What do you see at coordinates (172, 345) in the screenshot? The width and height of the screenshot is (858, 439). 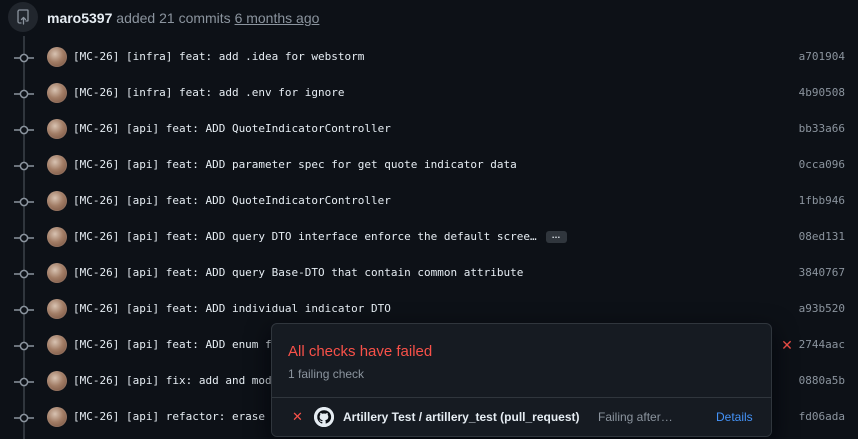 I see `commit-message-link: [MC-26] [api] feat: ADD enum f` at bounding box center [172, 345].